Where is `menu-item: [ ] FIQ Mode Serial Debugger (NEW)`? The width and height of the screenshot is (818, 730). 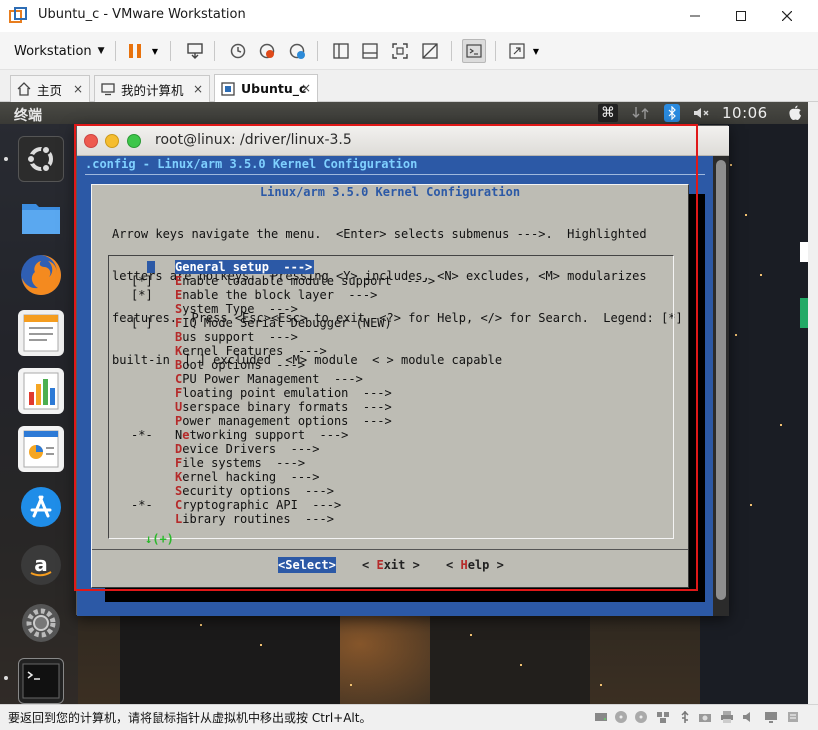
menu-item: [ ] FIQ Mode Serial Debugger (NEW) is located at coordinates (389, 323).